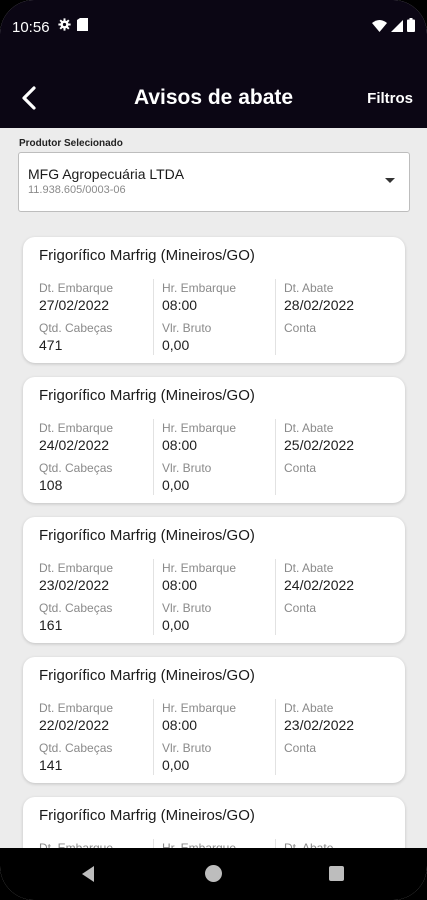  What do you see at coordinates (74, 725) in the screenshot?
I see `dt-embarque-value: 22/02/2022` at bounding box center [74, 725].